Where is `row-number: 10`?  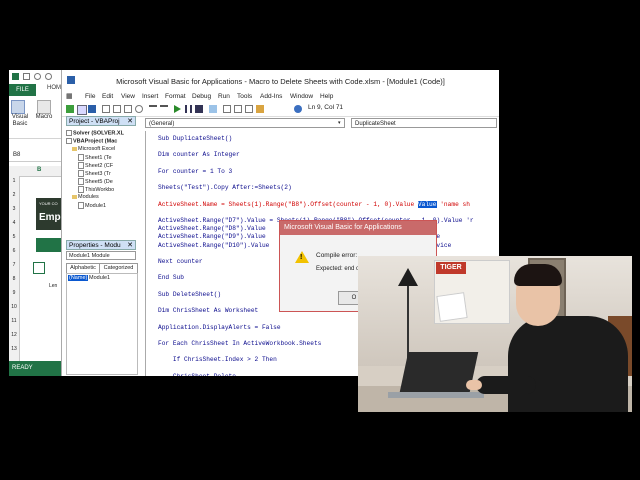 row-number: 10 is located at coordinates (14, 307).